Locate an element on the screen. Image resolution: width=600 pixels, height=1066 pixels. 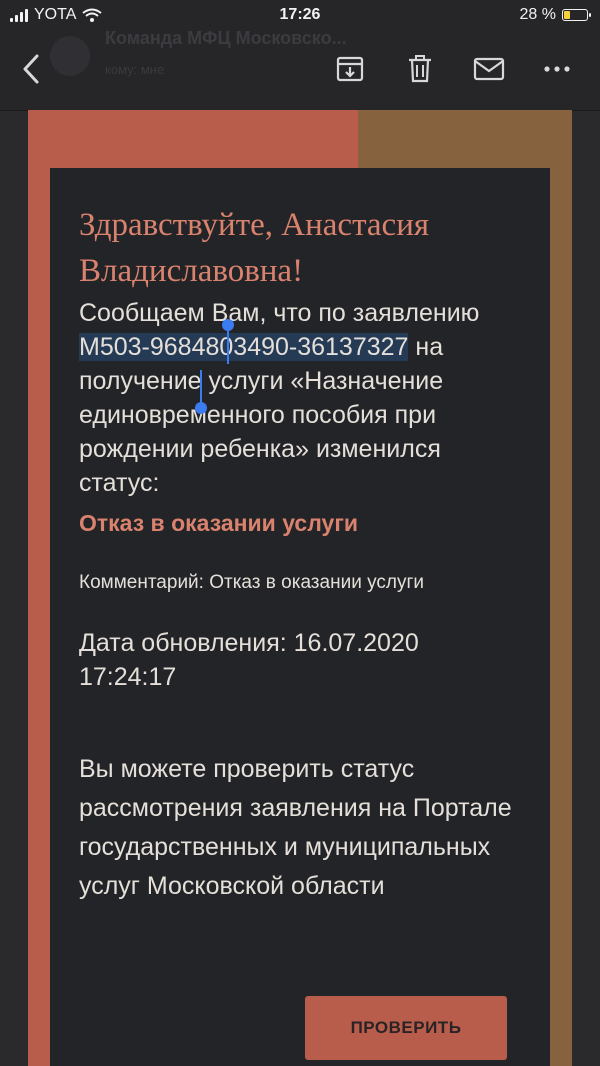
check-status-button: ПРОВЕРИТЬ is located at coordinates (406, 1028).